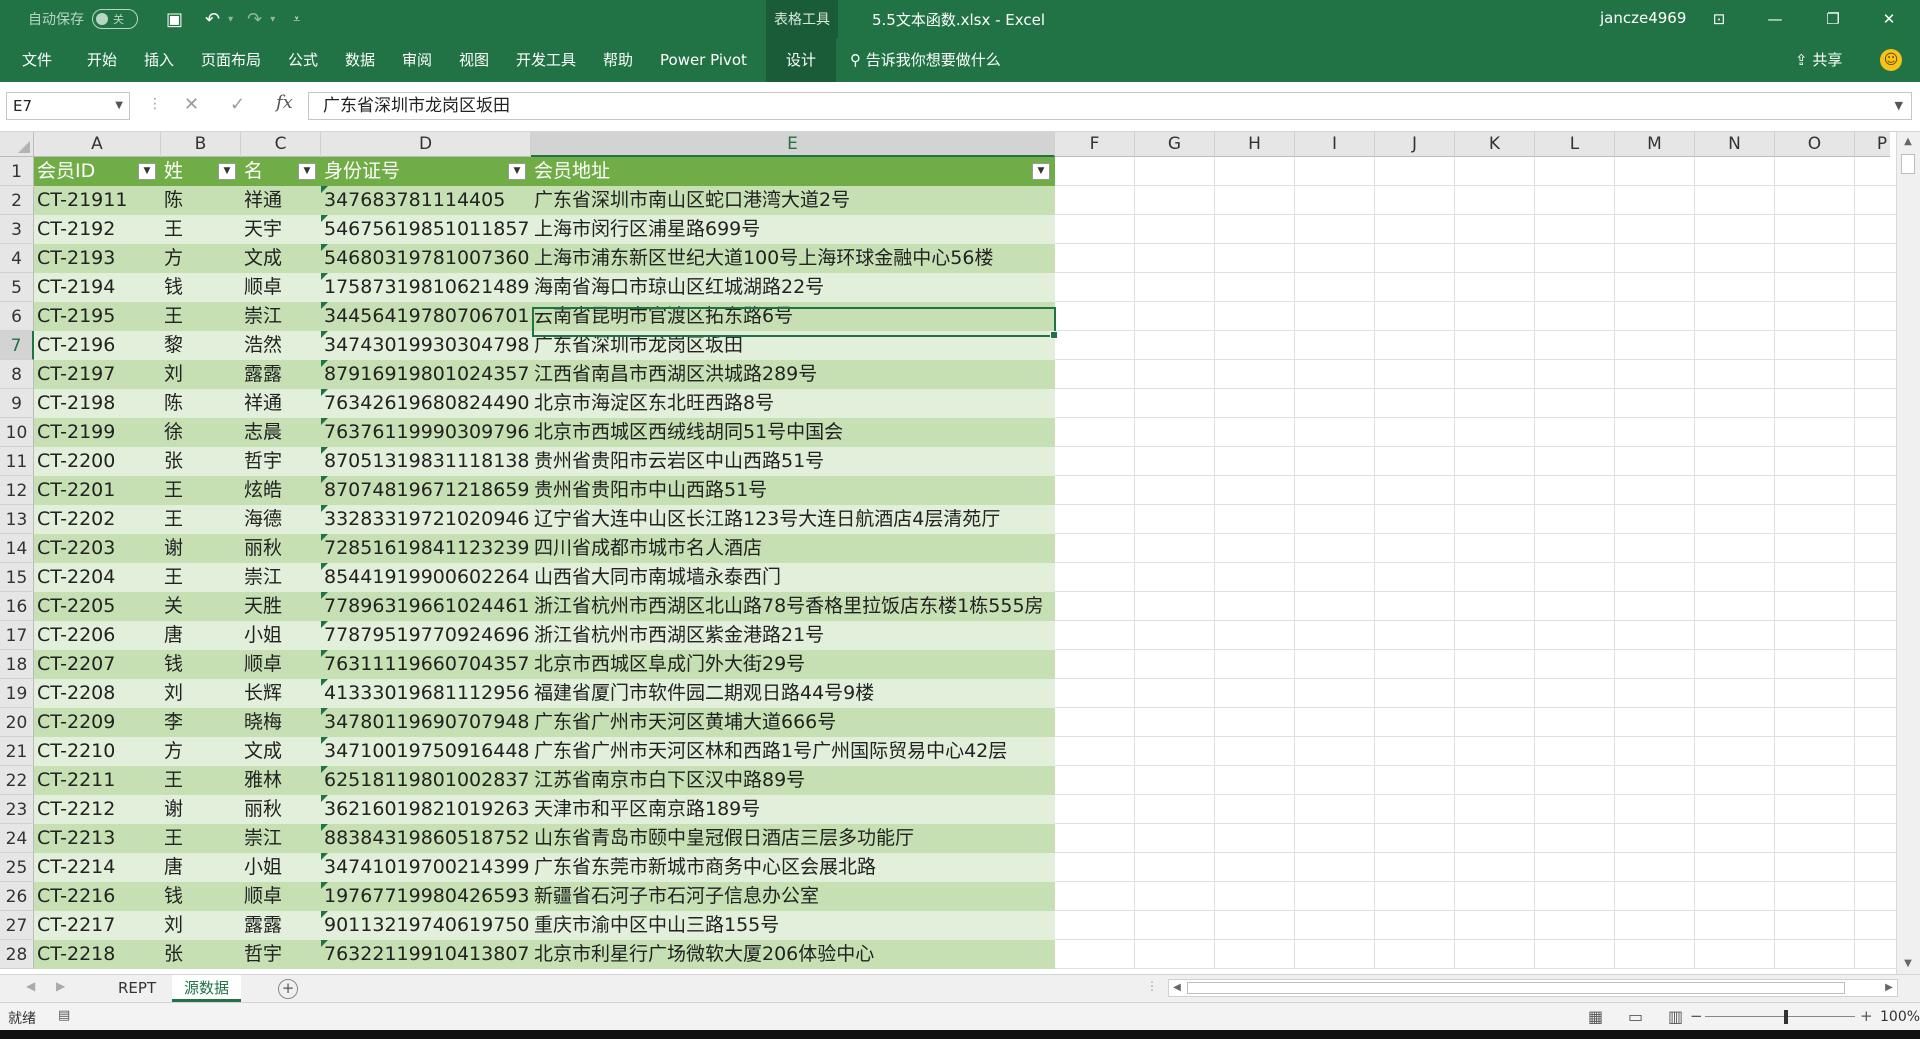 This screenshot has height=1039, width=1920. What do you see at coordinates (303, 60) in the screenshot?
I see `tab-formulas: 公式` at bounding box center [303, 60].